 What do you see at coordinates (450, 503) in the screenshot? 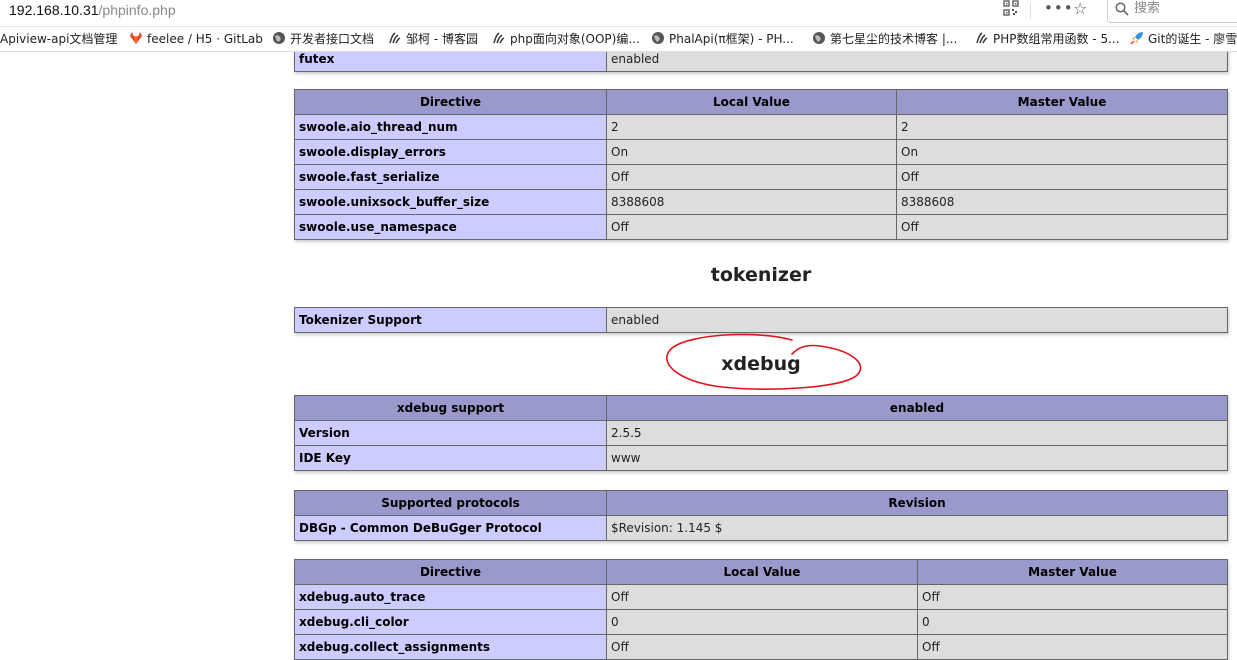
I see `column-header: Supported protocols` at bounding box center [450, 503].